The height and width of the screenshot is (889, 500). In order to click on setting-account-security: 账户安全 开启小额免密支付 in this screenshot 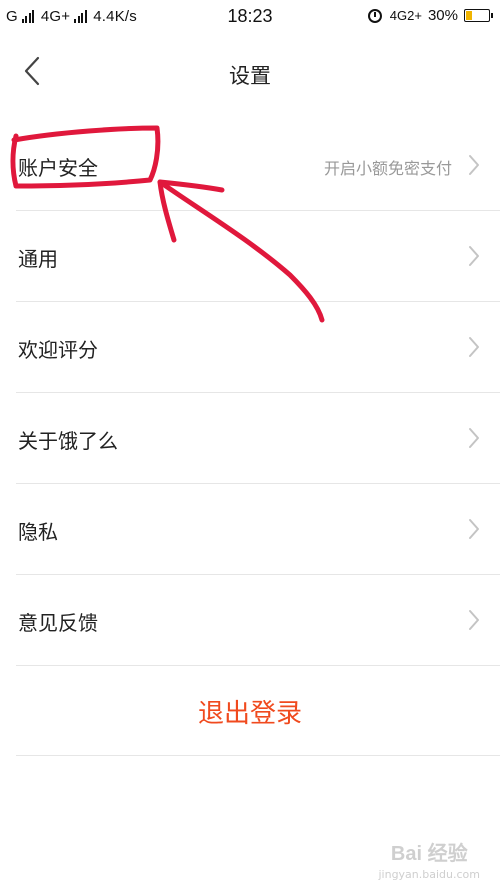, I will do `click(258, 165)`.